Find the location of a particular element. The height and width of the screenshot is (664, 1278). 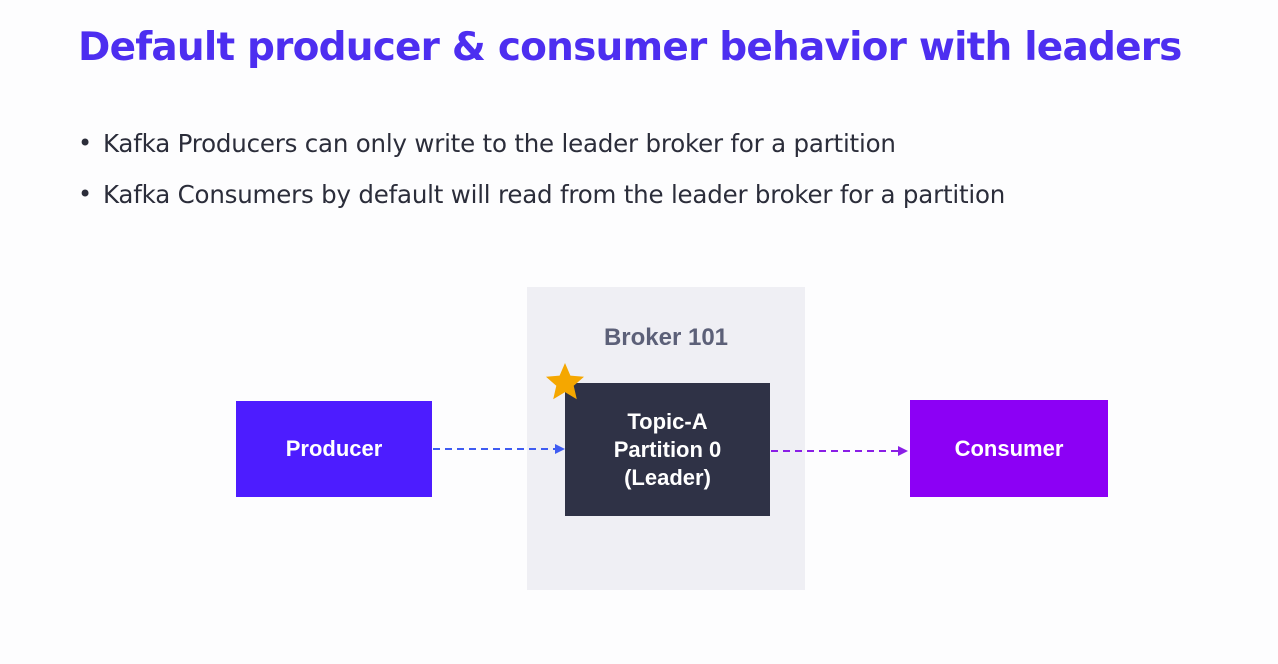

star-shape is located at coordinates (565, 381).